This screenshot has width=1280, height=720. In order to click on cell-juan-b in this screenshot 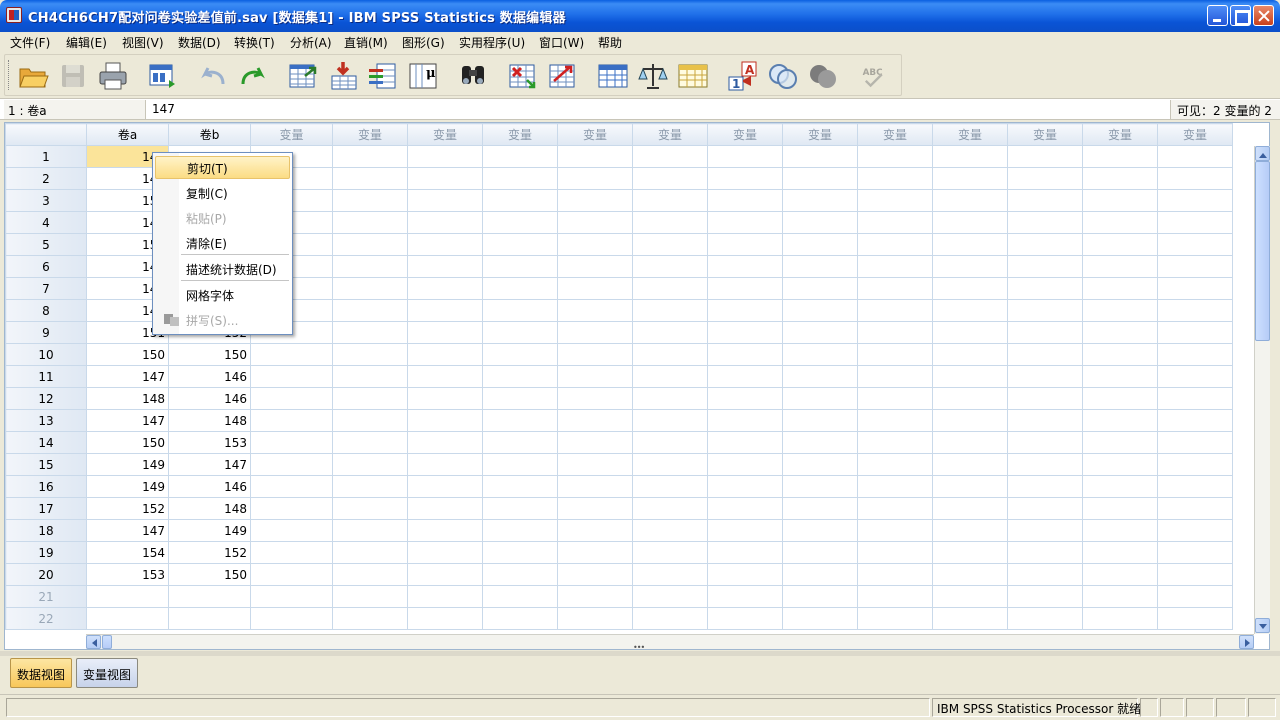, I will do `click(209, 618)`.